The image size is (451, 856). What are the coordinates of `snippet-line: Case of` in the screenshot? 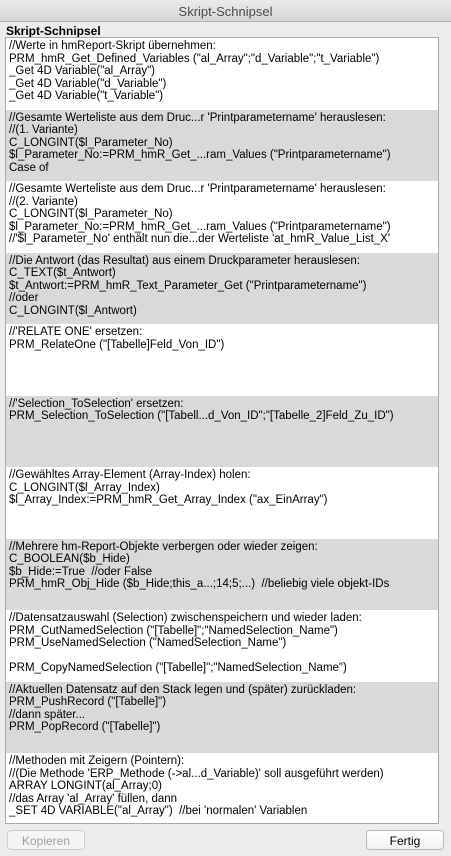 It's located at (29, 167).